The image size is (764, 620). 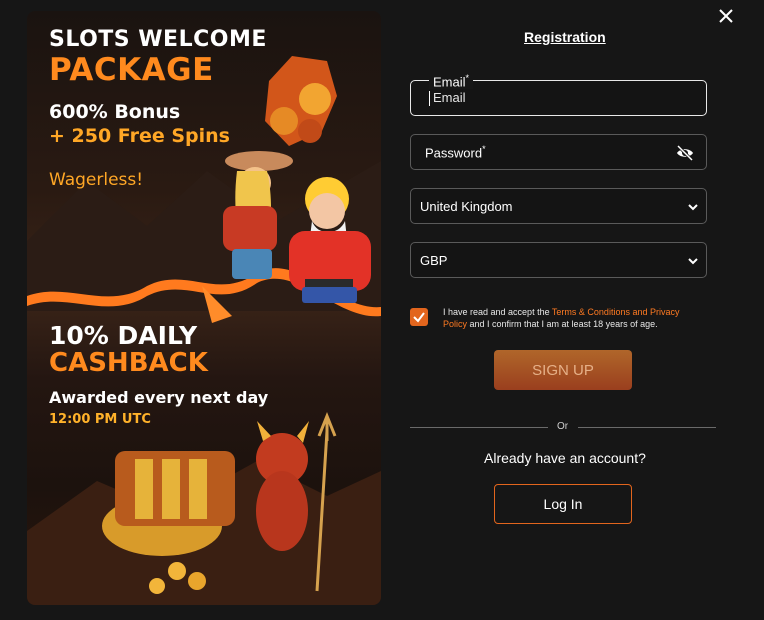 I want to click on email-field: Email*, so click(x=558, y=94).